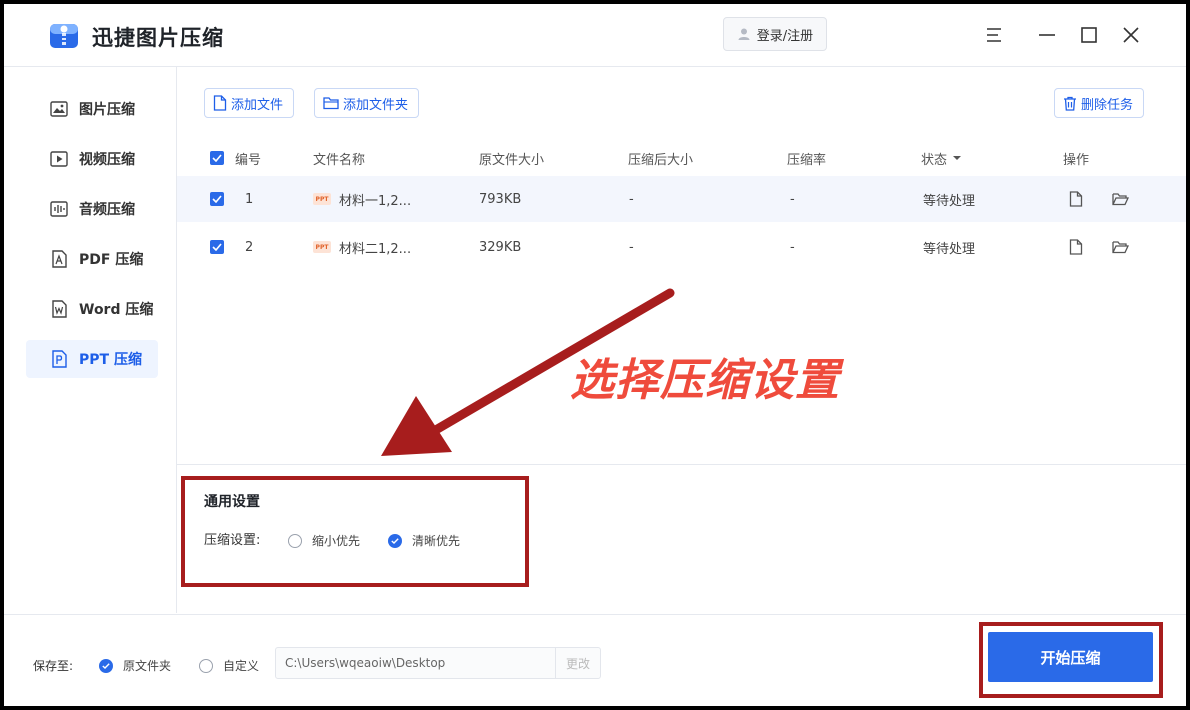  Describe the element at coordinates (1070, 657) in the screenshot. I see `start-compress-button: 开始压缩` at that location.